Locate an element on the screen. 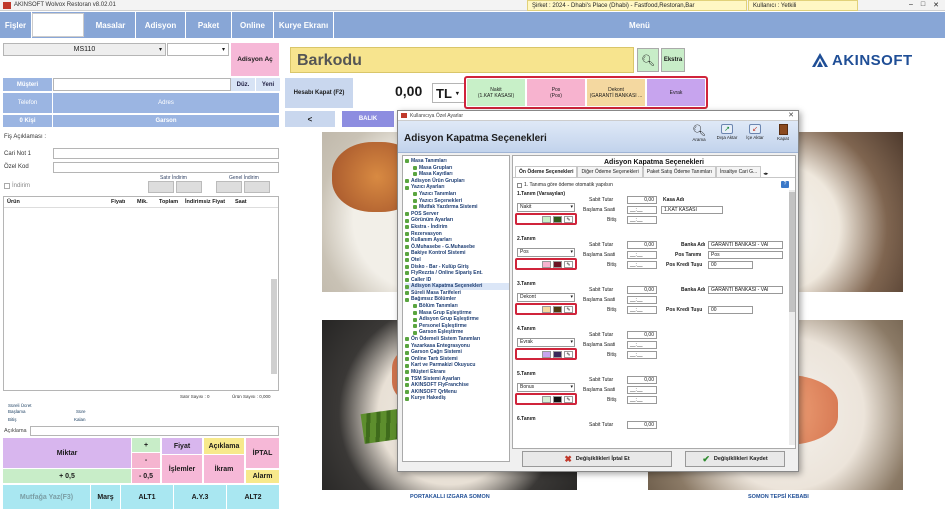 The height and width of the screenshot is (512, 945). tree-item: Yazarkasa Entegrasyonu is located at coordinates (457, 346).